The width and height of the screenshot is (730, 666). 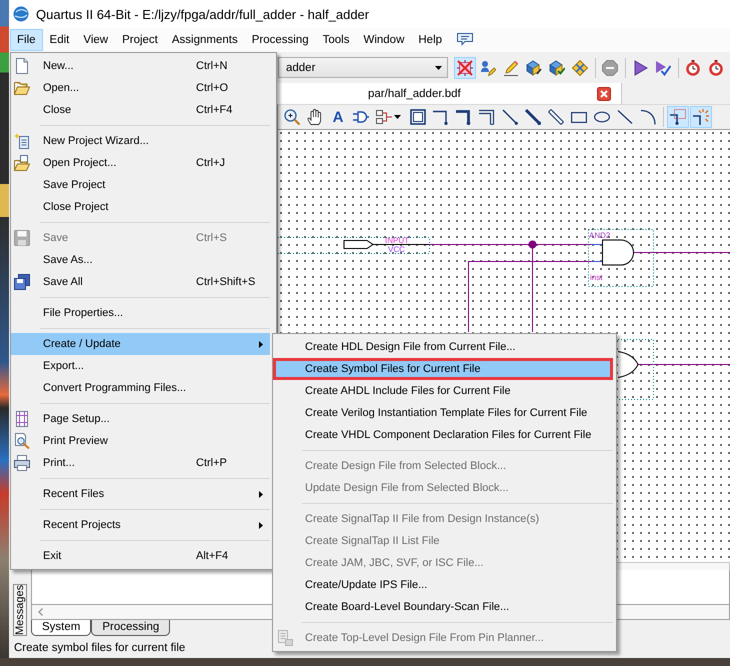 What do you see at coordinates (214, 110) in the screenshot?
I see `shortcut-label: Ctrl+F4` at bounding box center [214, 110].